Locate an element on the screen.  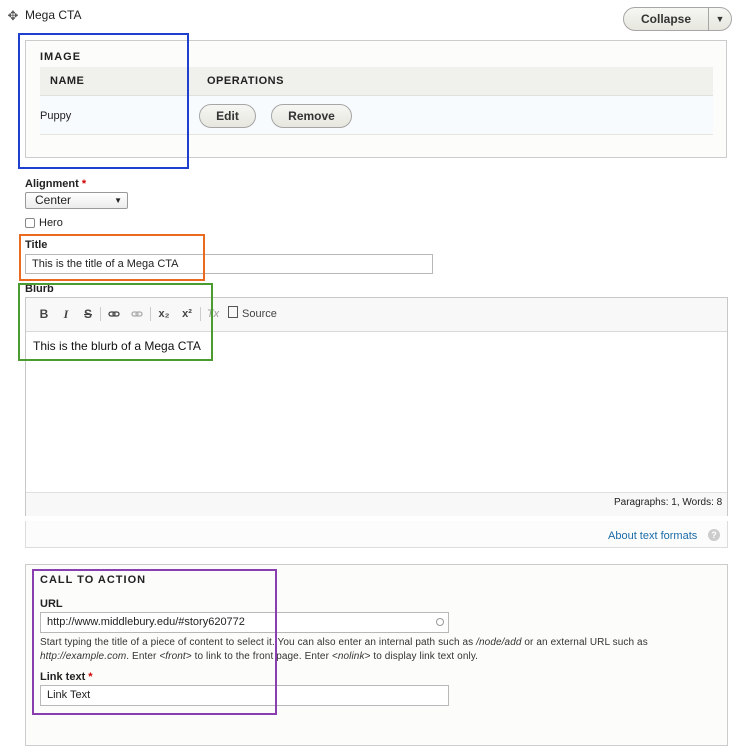
hero-checkbox is located at coordinates (30, 223).